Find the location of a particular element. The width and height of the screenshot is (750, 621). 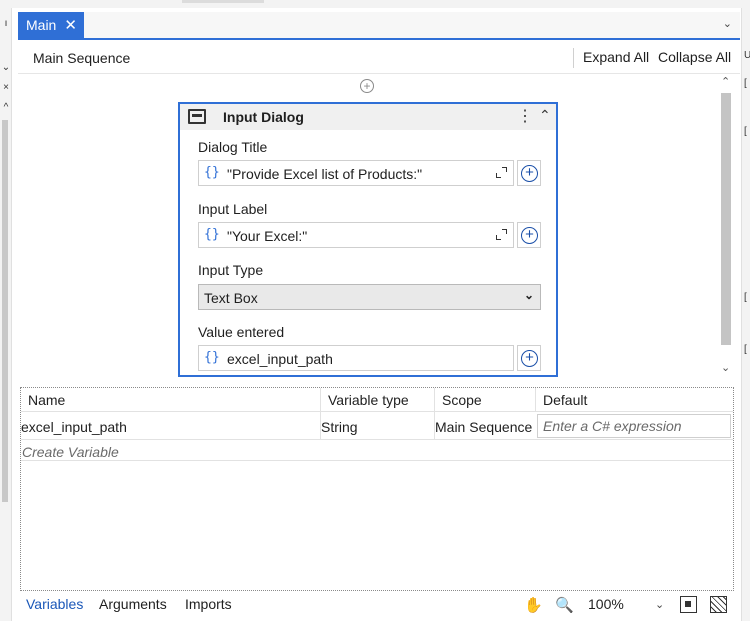

value-entered-label: Value entered is located at coordinates (241, 332).